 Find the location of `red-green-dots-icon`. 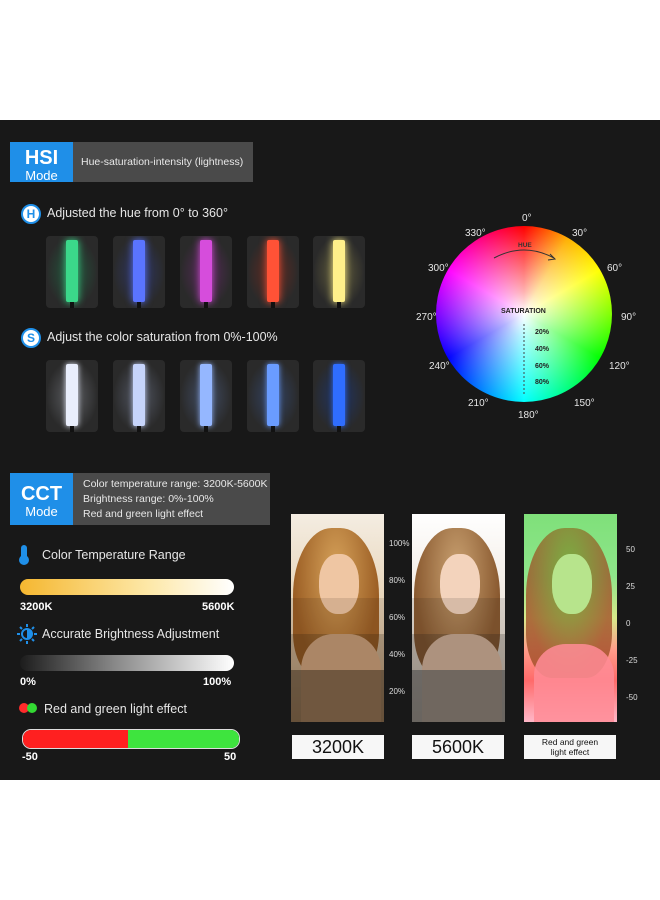

red-green-dots-icon is located at coordinates (28, 708).